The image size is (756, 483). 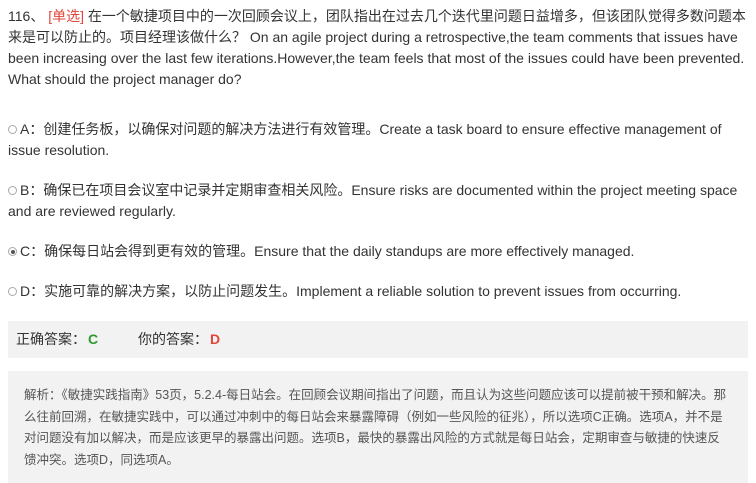 I want to click on option-c-label: C：, so click(x=32, y=251).